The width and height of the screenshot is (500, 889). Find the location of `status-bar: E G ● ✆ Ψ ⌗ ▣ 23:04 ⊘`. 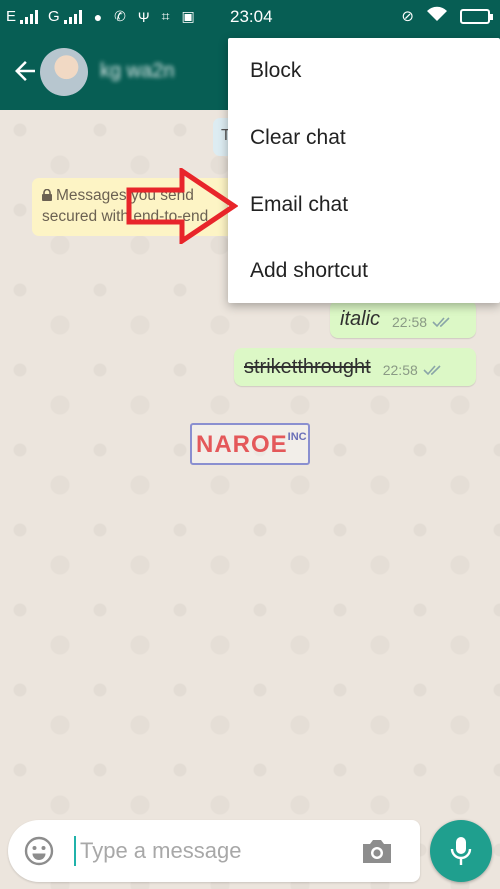

status-bar: E G ● ✆ Ψ ⌗ ▣ 23:04 ⊘ is located at coordinates (250, 17).